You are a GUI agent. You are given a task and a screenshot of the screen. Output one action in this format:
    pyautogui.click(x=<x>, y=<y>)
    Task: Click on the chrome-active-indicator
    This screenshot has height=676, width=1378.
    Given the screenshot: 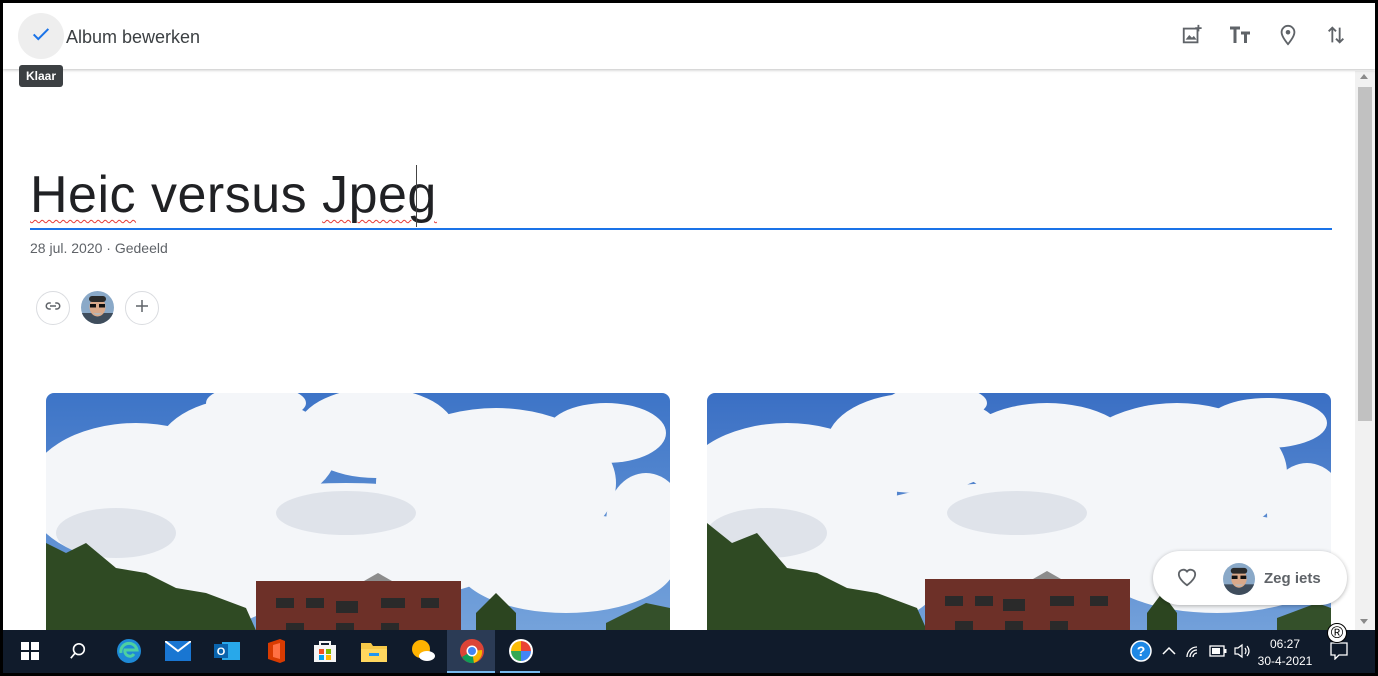 What is the action you would take?
    pyautogui.click(x=471, y=672)
    